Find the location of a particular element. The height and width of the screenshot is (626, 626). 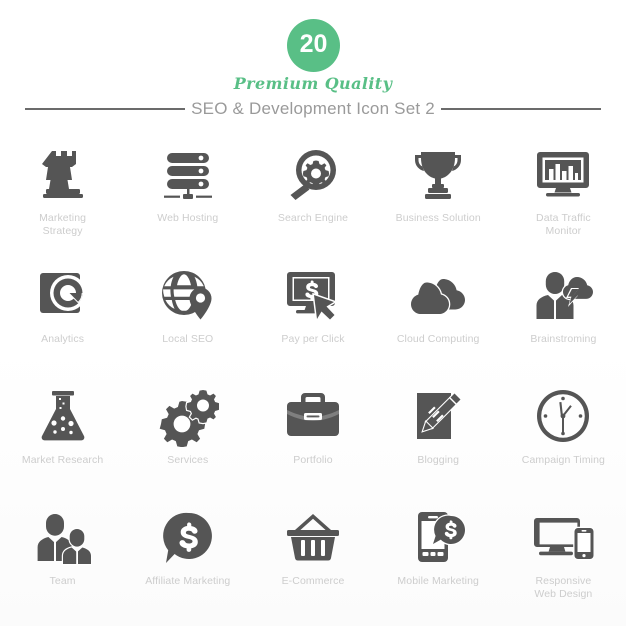

phone-dollar-bubble-icon is located at coordinates (438, 537).